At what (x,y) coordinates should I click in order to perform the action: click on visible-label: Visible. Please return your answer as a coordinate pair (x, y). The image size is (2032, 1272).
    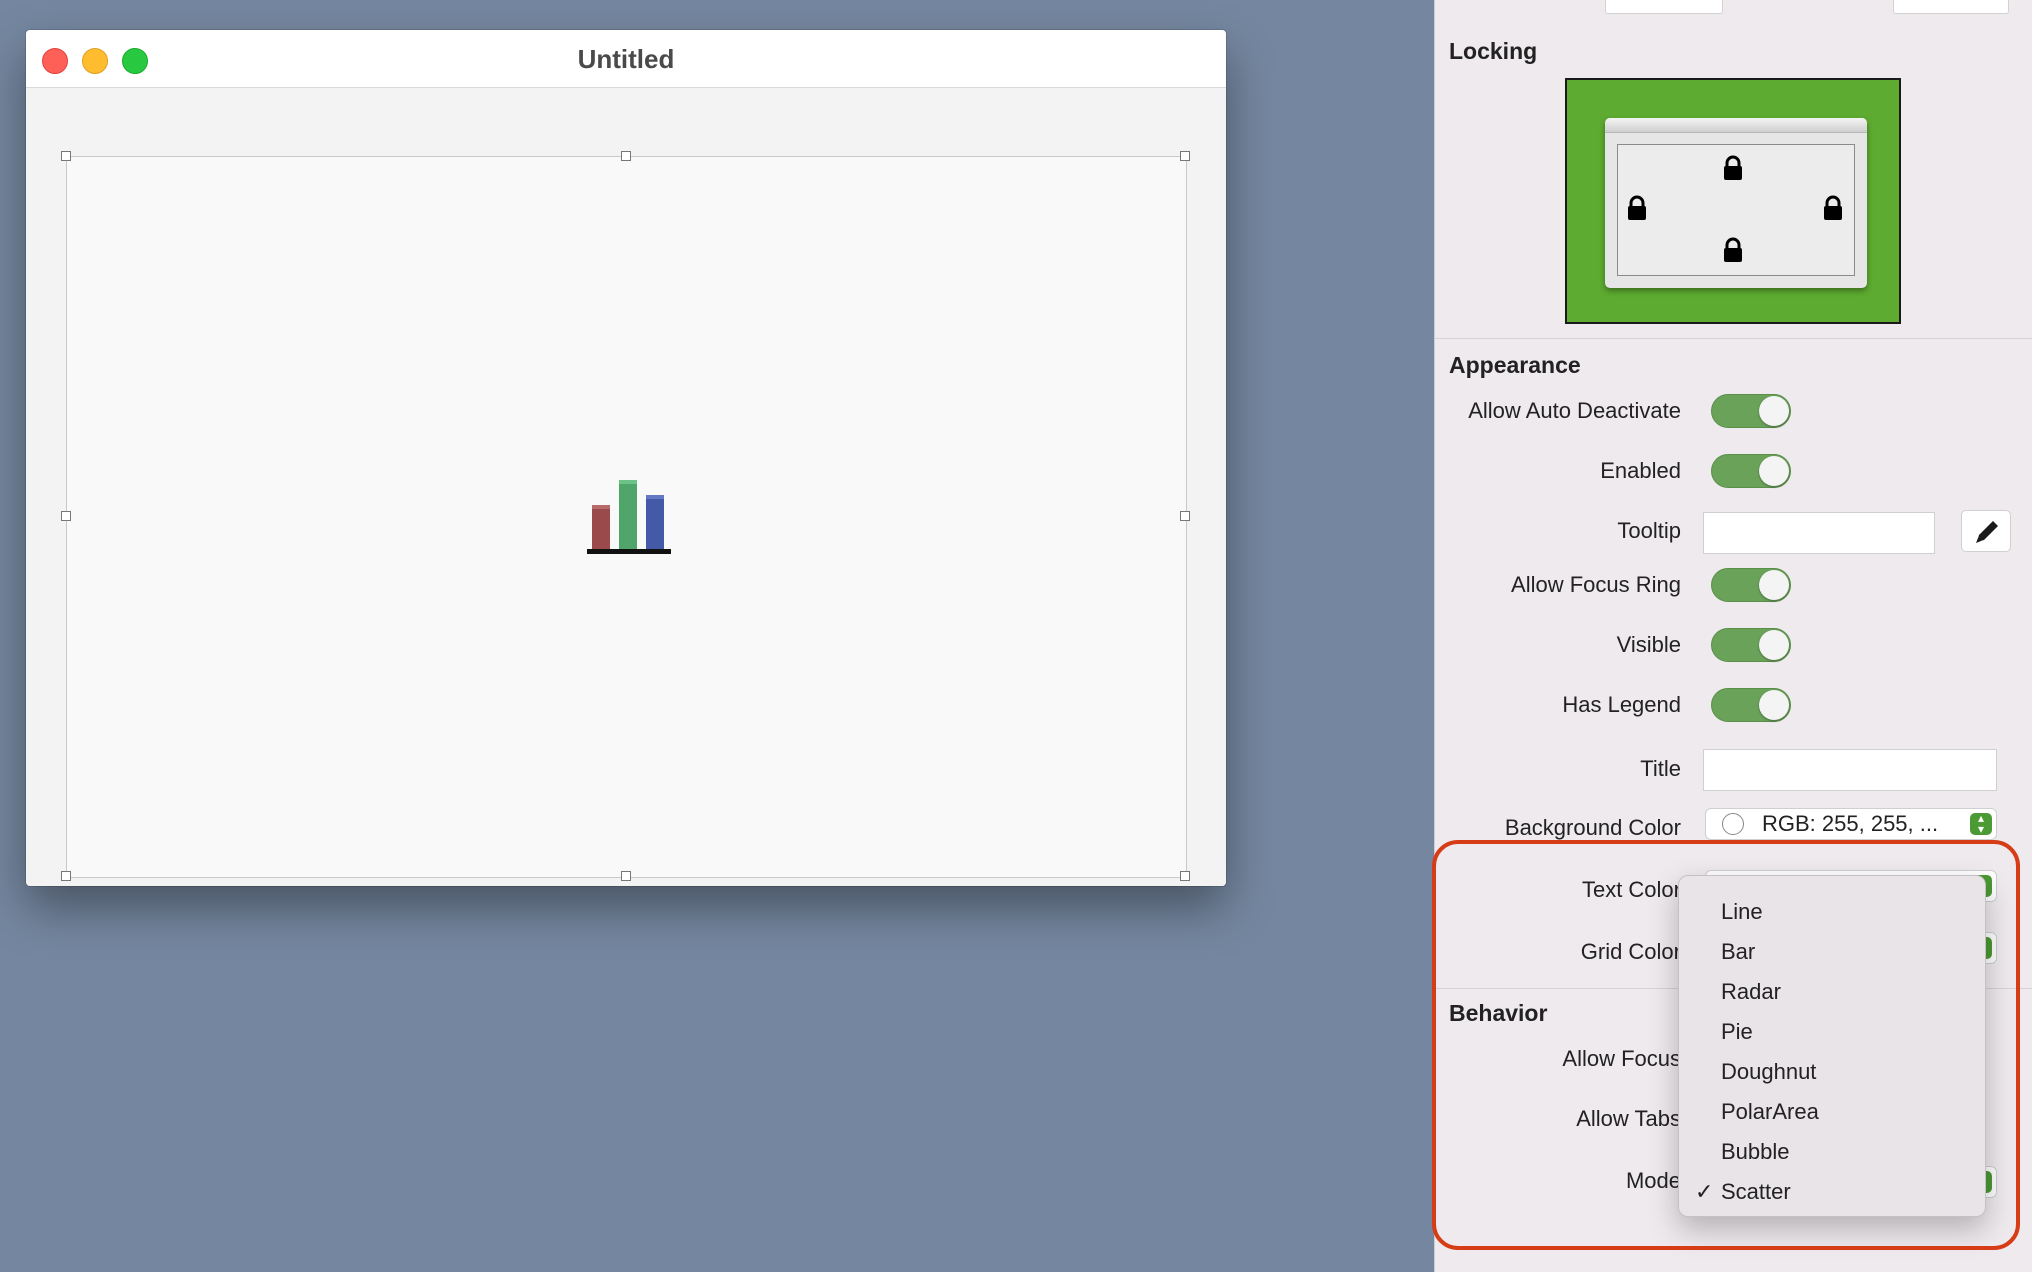
    Looking at the image, I should click on (1648, 644).